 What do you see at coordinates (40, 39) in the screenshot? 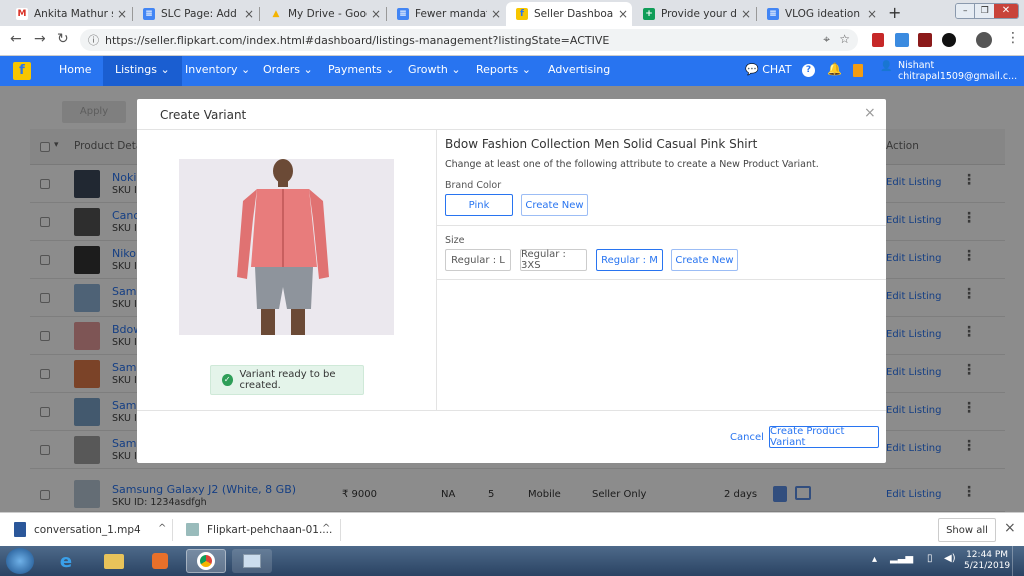
I see `forward-icon: →` at bounding box center [40, 39].